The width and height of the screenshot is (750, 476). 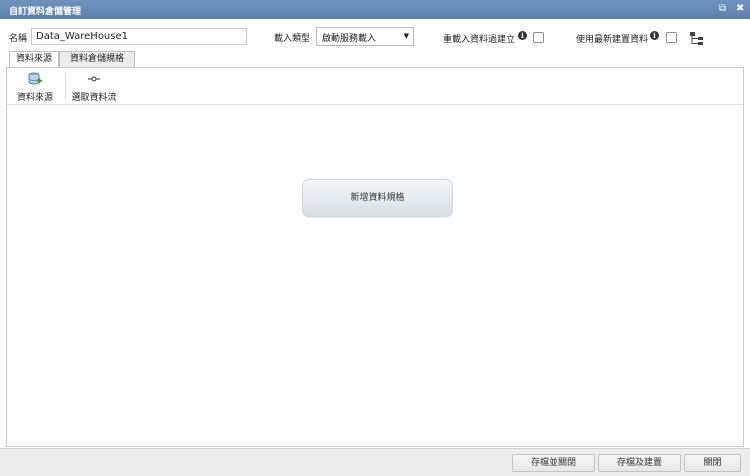 I want to click on window-titlebar: 自訂資料倉儲管理 ⧉ ✖, so click(x=375, y=9).